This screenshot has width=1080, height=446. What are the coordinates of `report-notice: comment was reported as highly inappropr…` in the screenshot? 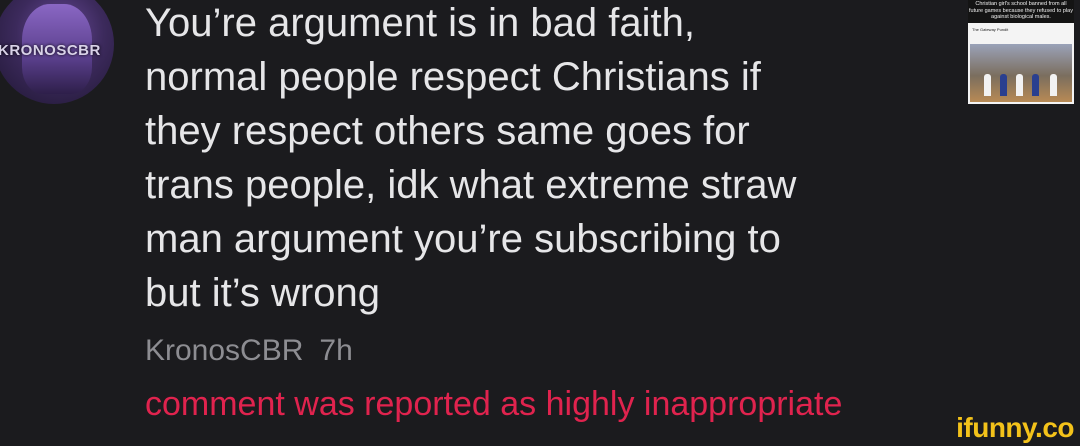 It's located at (494, 404).